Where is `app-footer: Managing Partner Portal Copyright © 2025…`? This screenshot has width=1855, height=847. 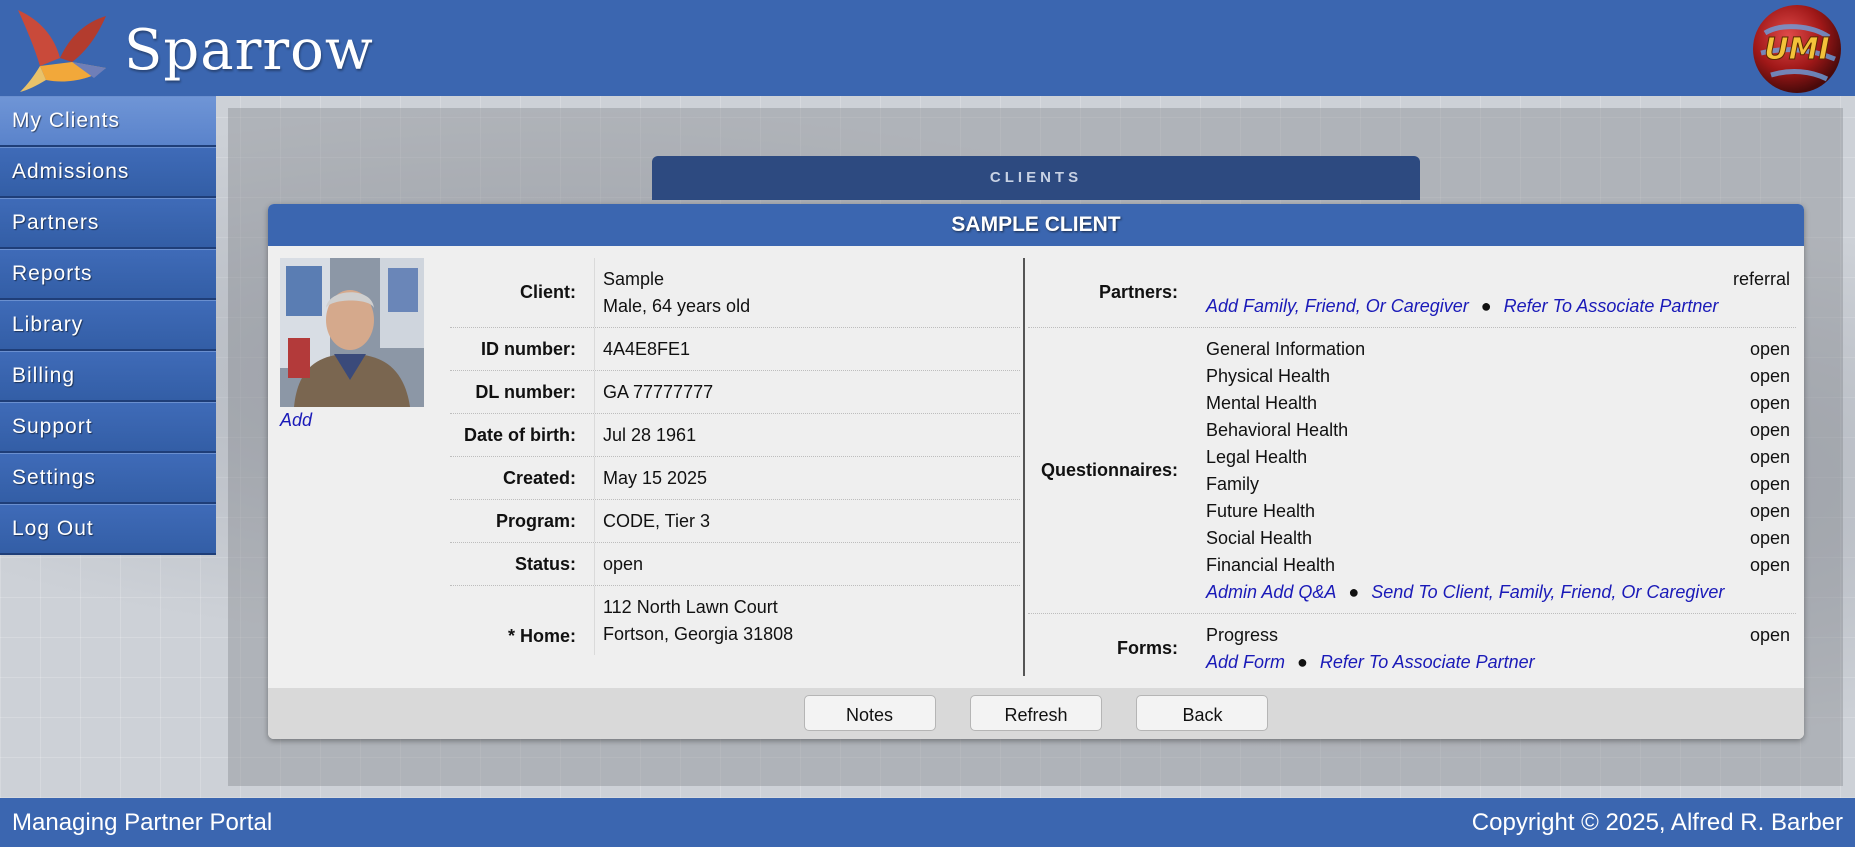
app-footer: Managing Partner Portal Copyright © 2025… is located at coordinates (927, 822).